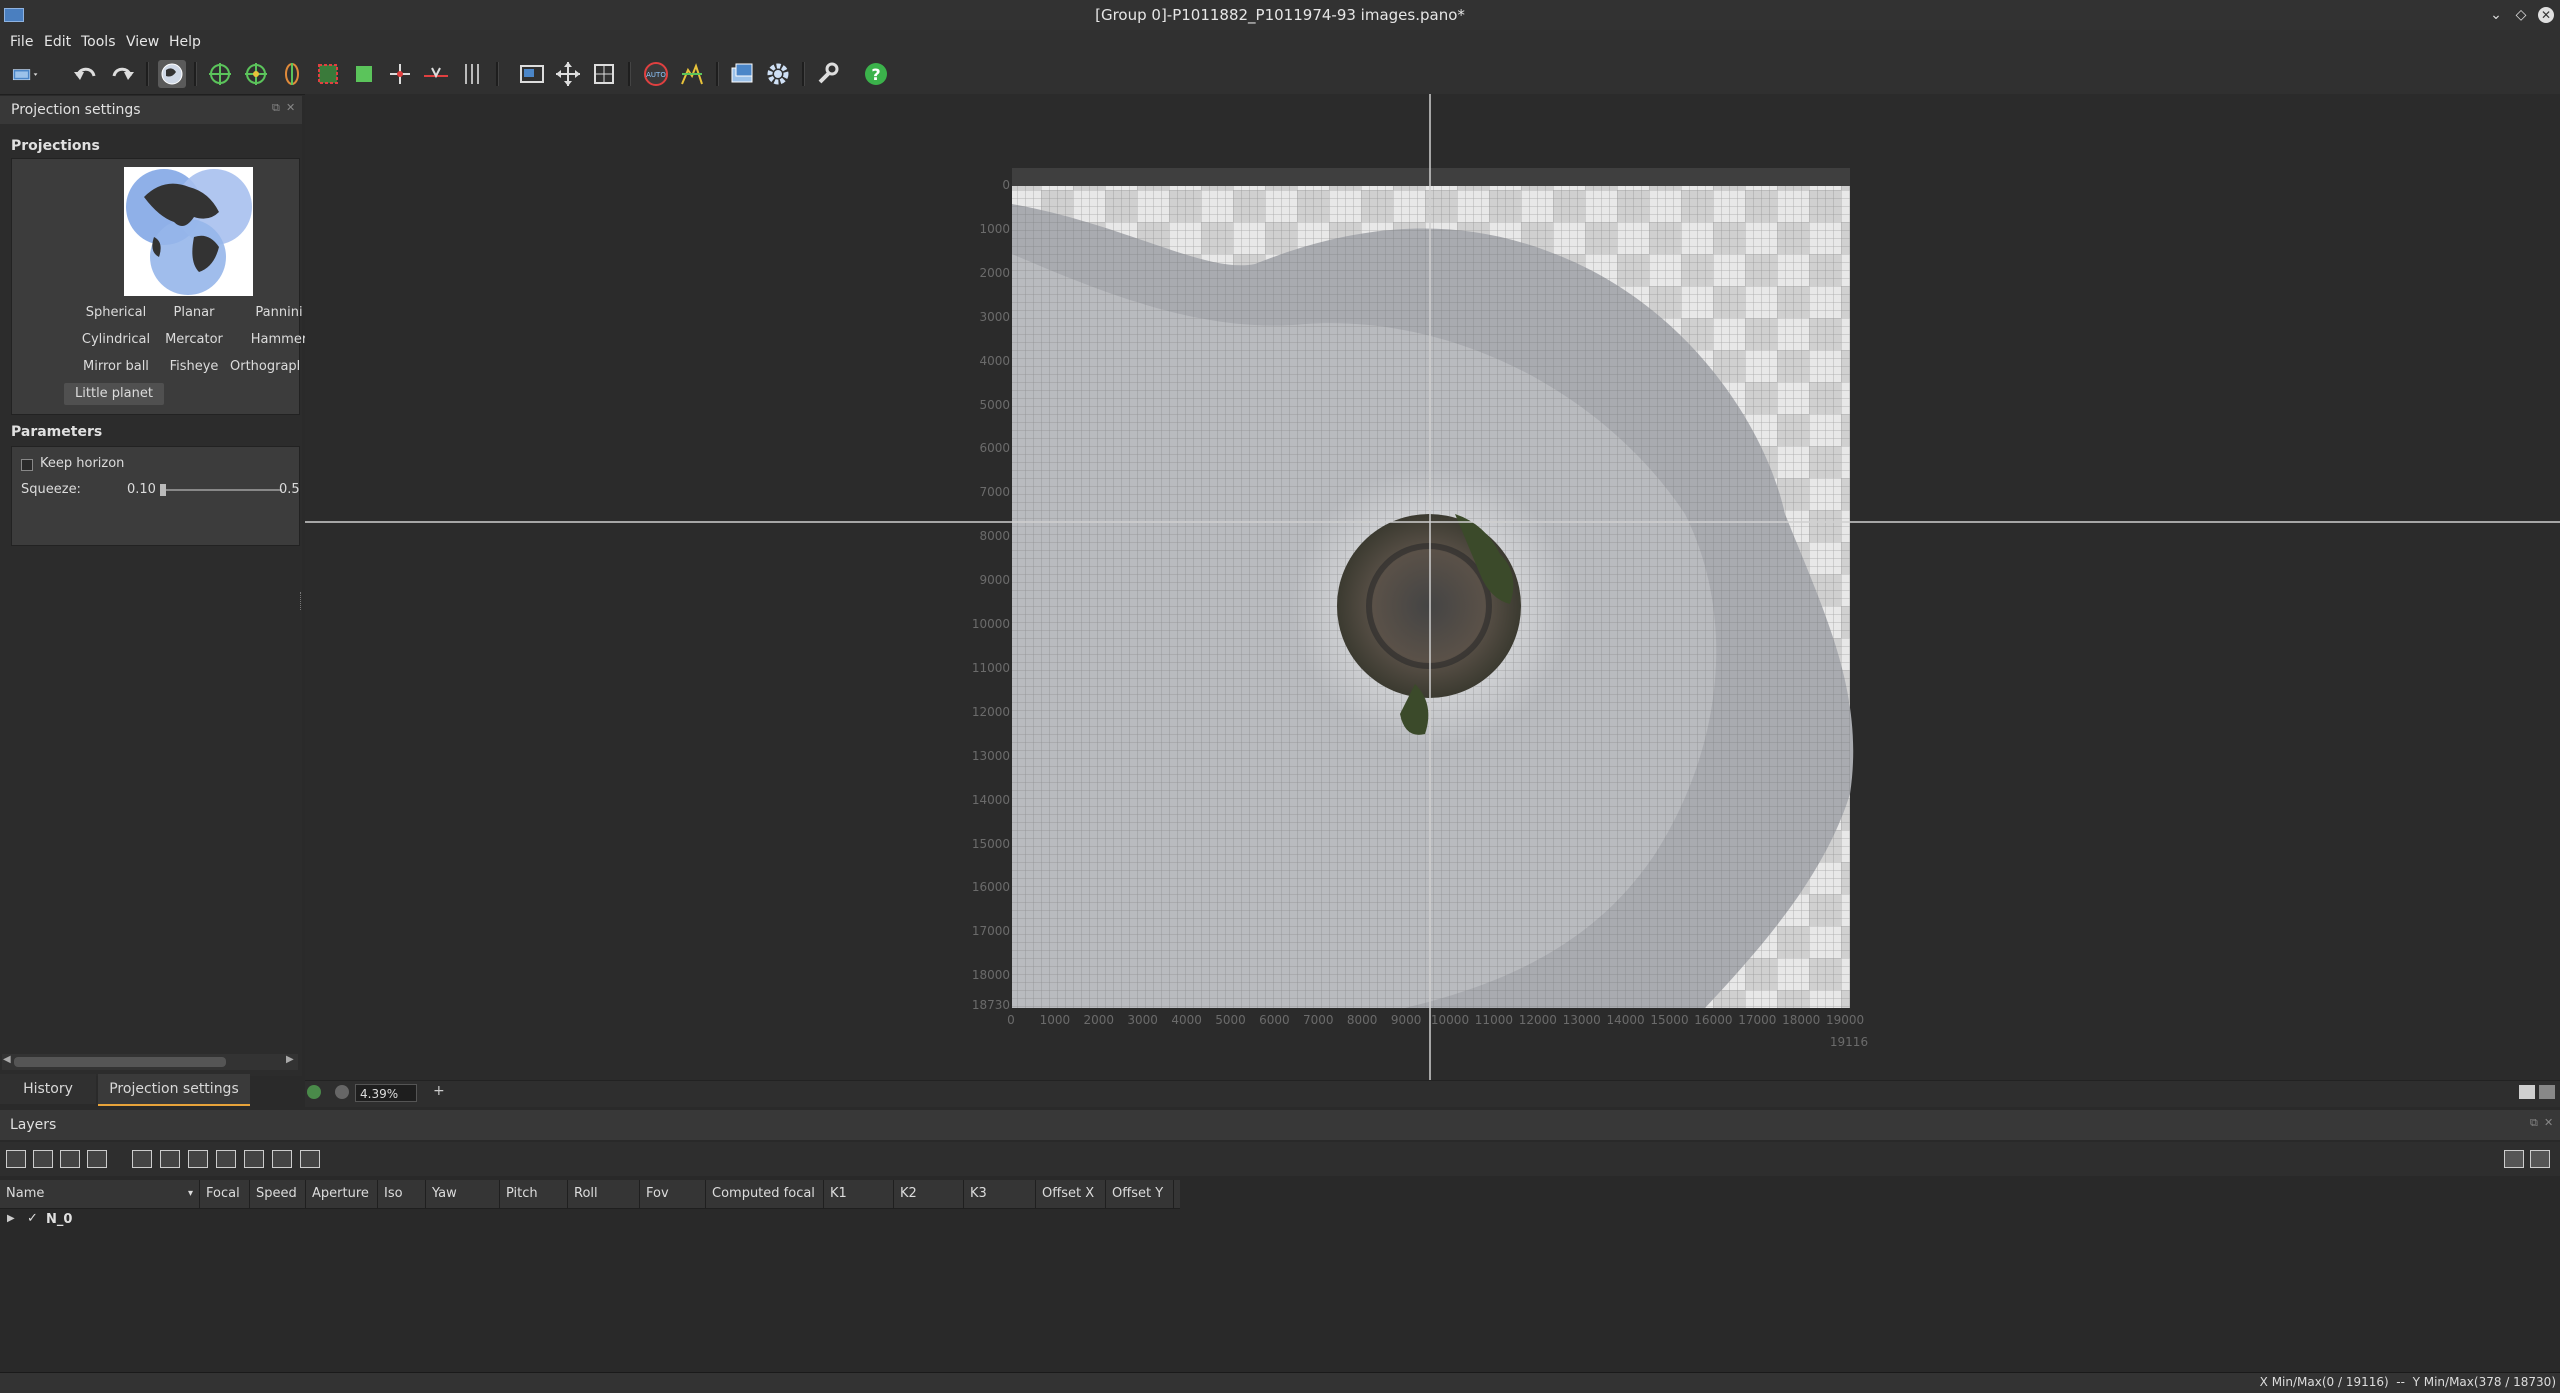 This screenshot has width=2560, height=1393. I want to click on column-roll: Roll, so click(604, 1194).